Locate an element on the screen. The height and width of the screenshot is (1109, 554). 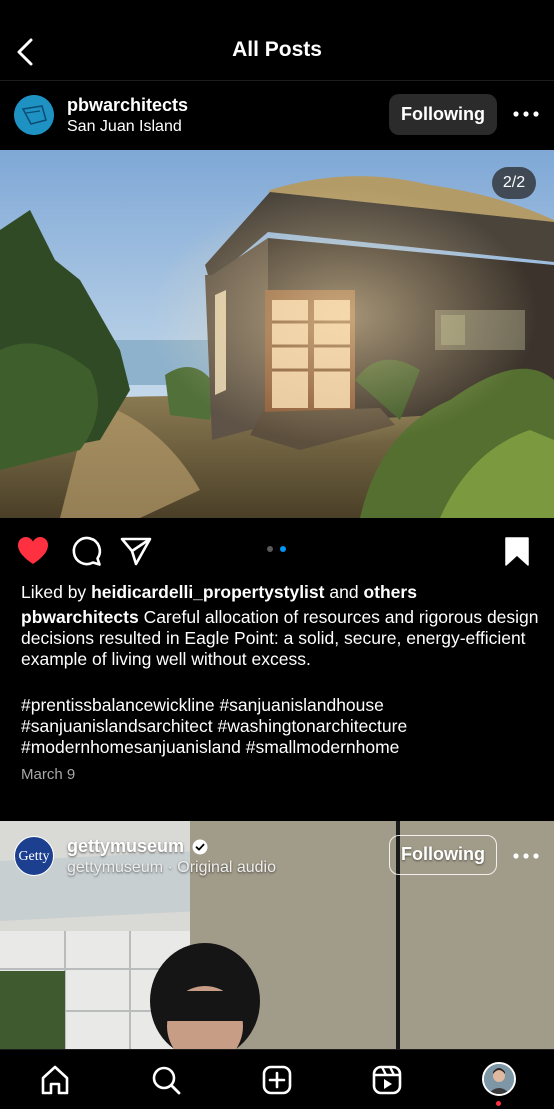
heart-filled-icon is located at coordinates (33, 550).